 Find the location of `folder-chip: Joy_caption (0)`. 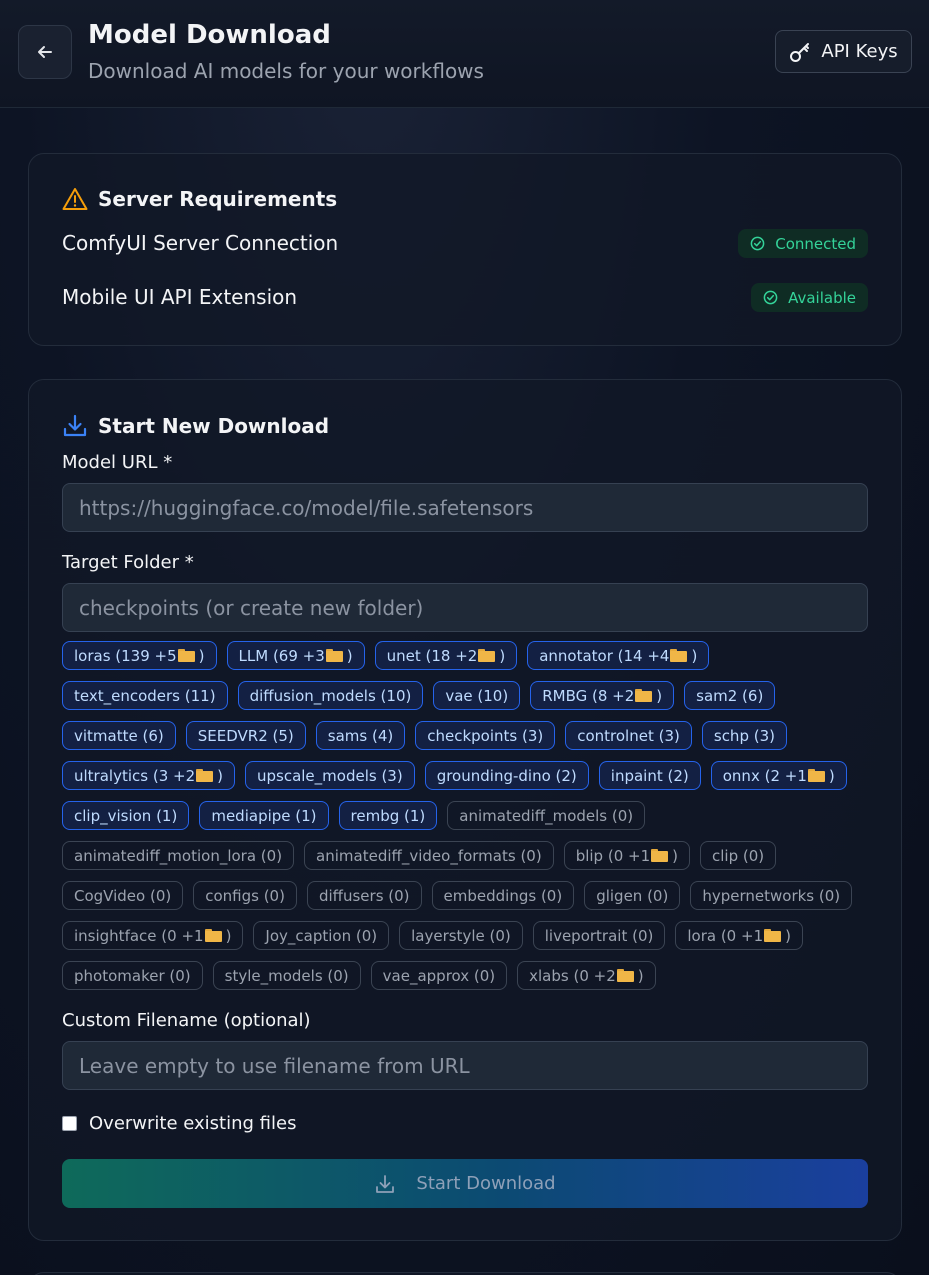

folder-chip: Joy_caption (0) is located at coordinates (321, 935).